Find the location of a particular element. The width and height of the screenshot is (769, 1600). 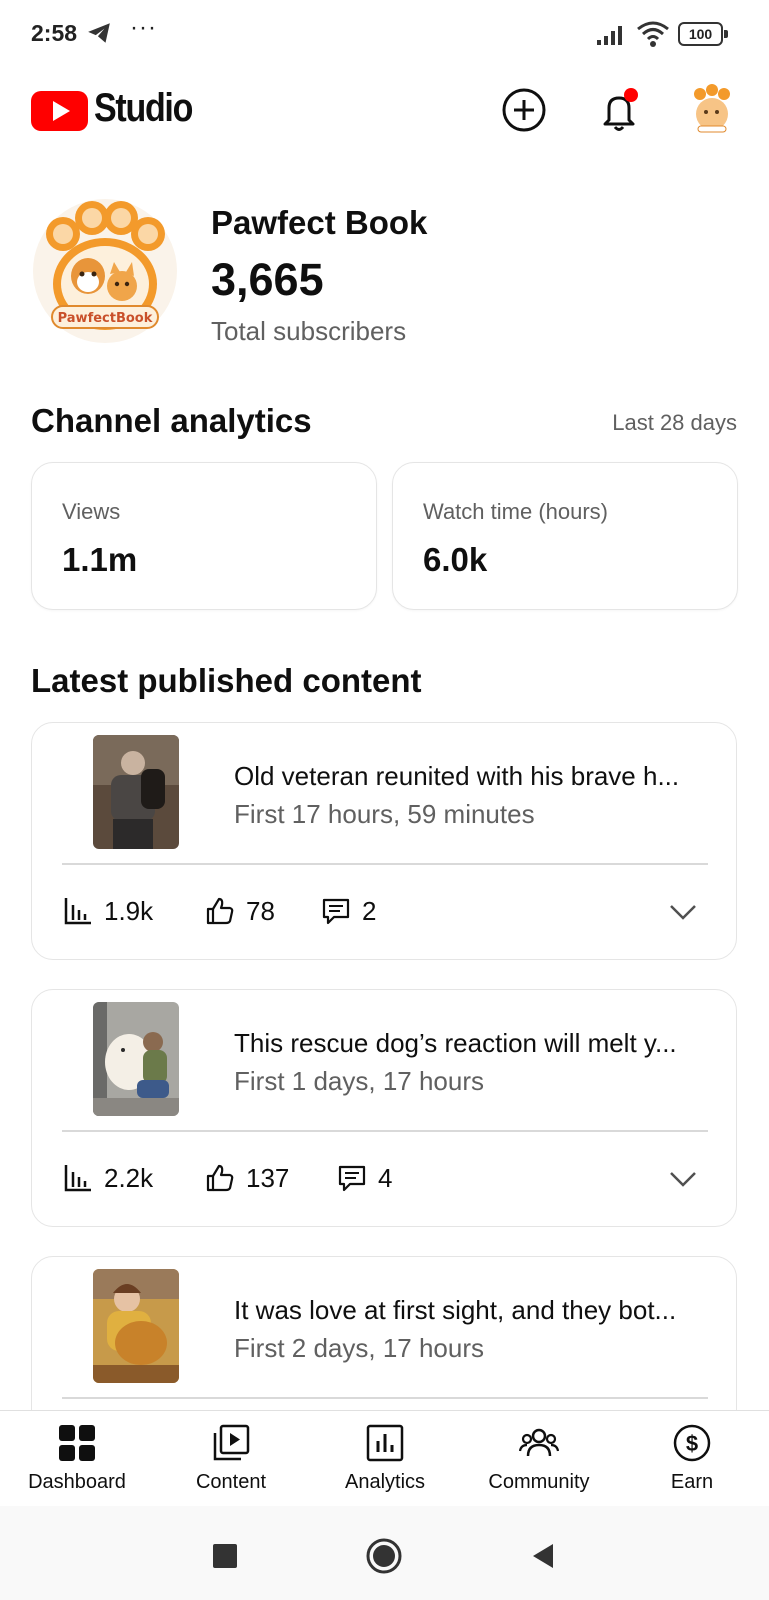

comments-stat: 2 is located at coordinates (348, 911).